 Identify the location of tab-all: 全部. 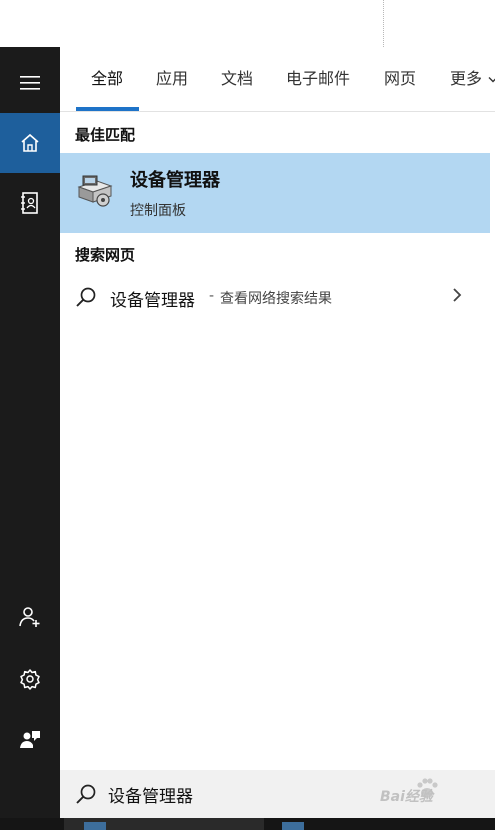
(107, 79).